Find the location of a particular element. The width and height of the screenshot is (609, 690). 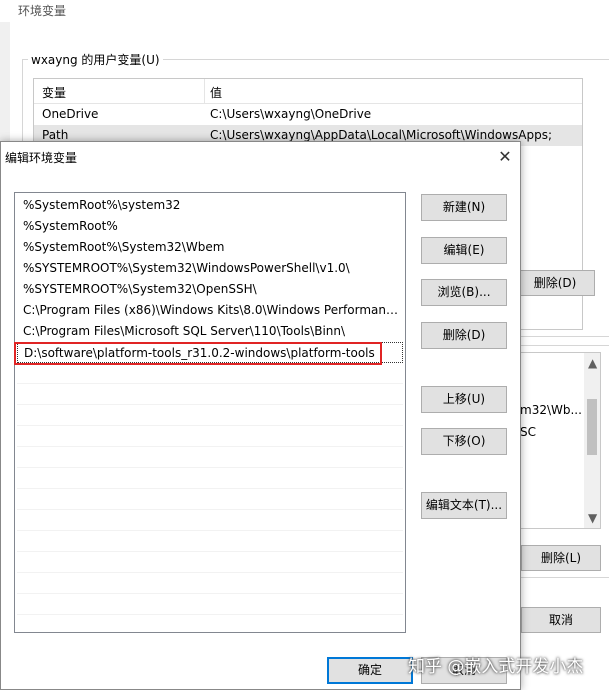

user-var-value: C:\Users\wxayng\OneDrive is located at coordinates (291, 114).